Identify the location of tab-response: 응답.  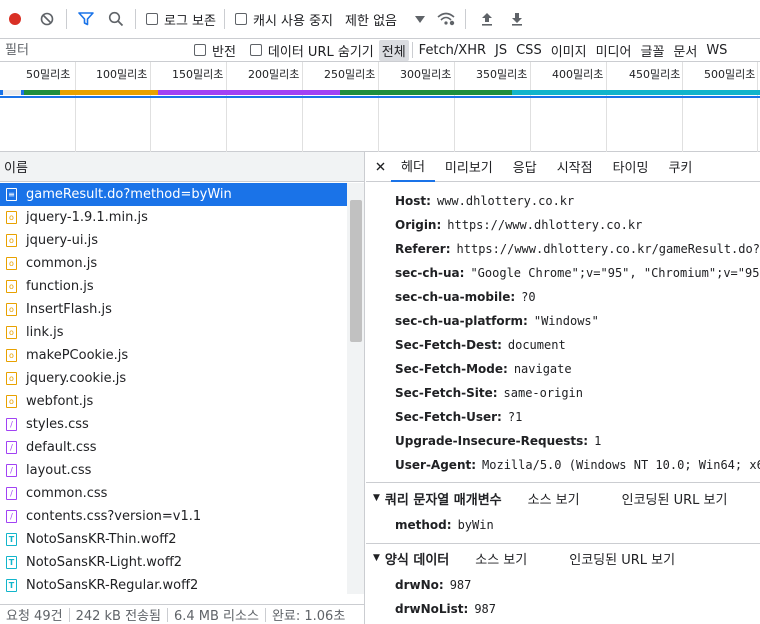
(525, 167).